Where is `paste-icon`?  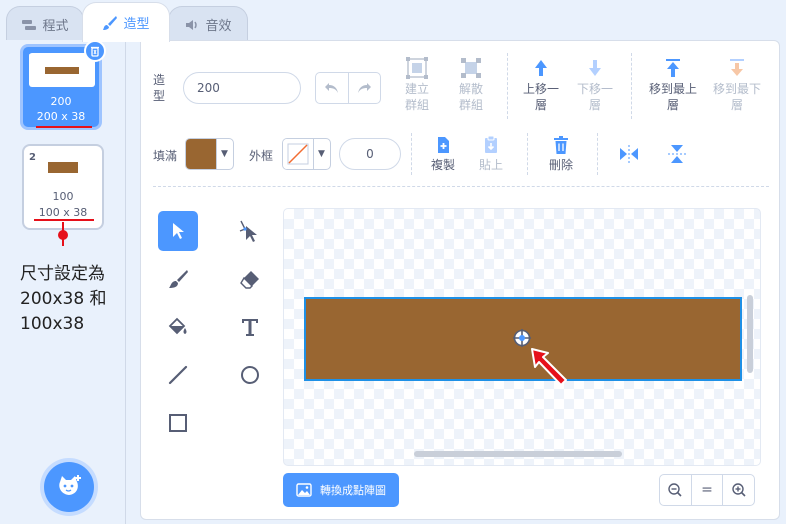
paste-icon is located at coordinates (491, 144).